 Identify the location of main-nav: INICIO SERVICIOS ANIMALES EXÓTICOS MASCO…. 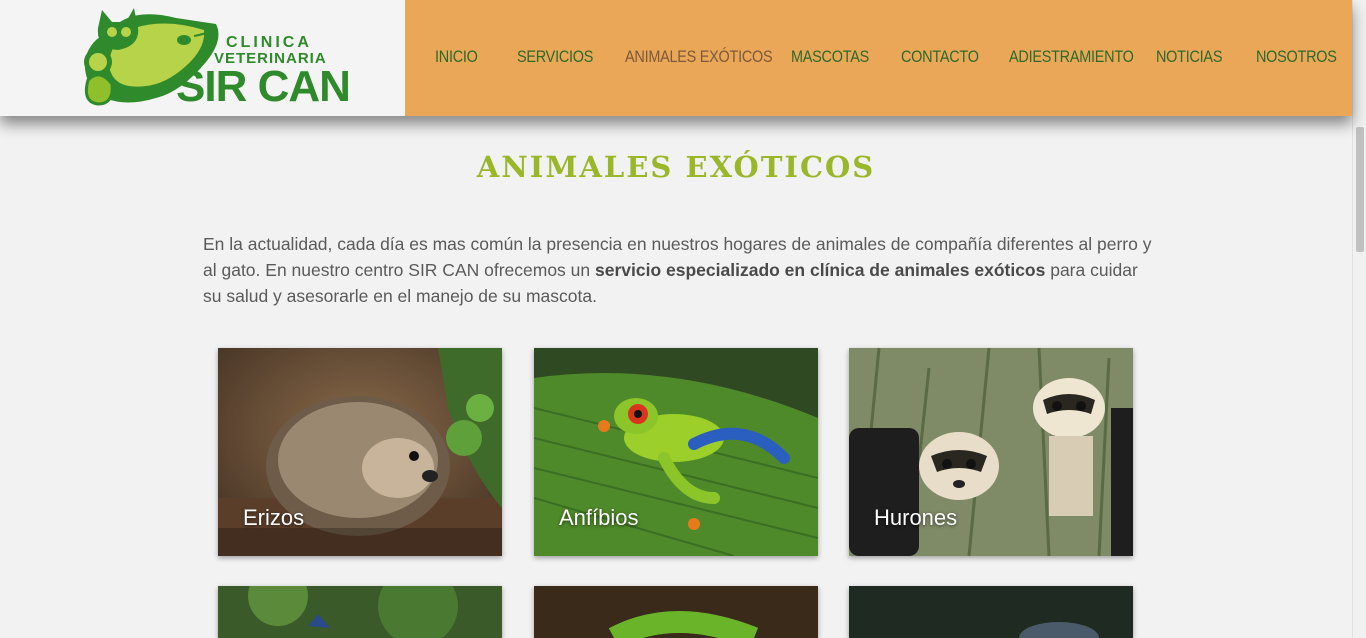
(878, 58).